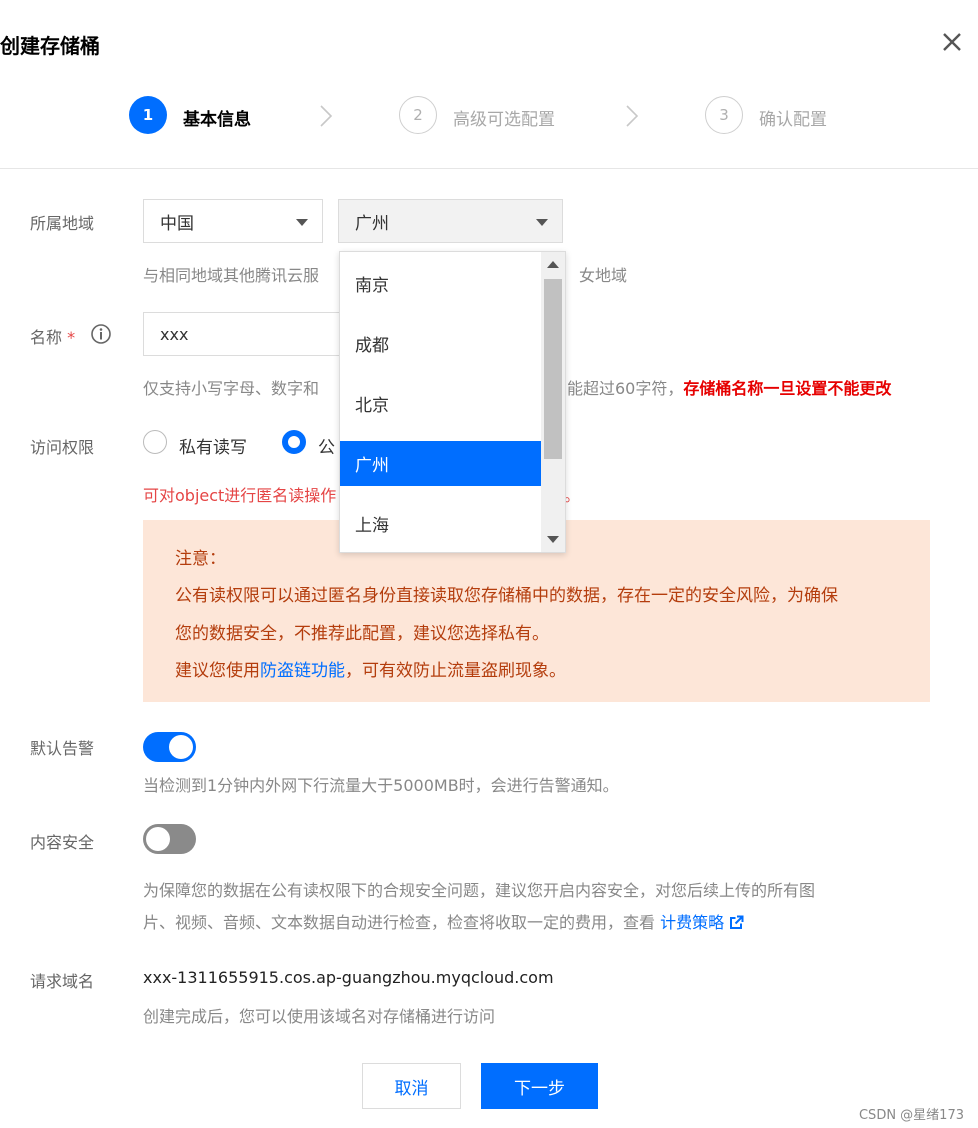 The height and width of the screenshot is (1128, 978). I want to click on name-label-text: 名称, so click(46, 337).